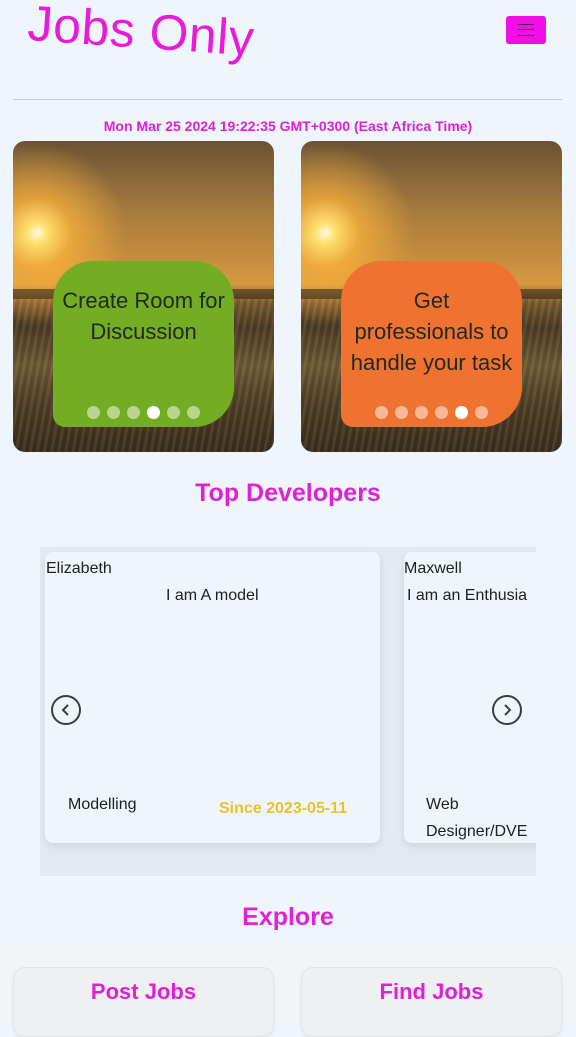 The height and width of the screenshot is (1037, 576). What do you see at coordinates (288, 917) in the screenshot?
I see `explore-title: Explore` at bounding box center [288, 917].